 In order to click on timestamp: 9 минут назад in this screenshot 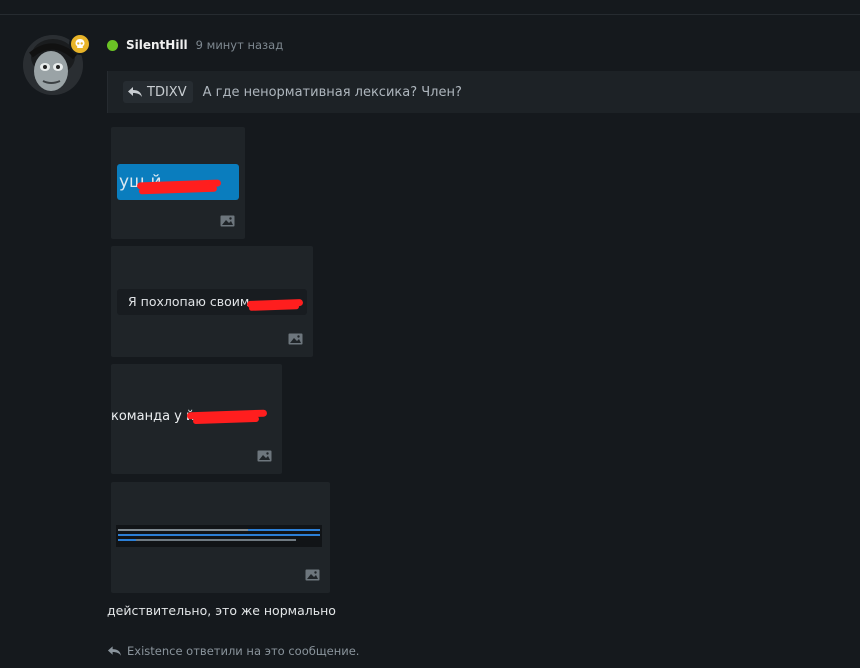, I will do `click(239, 45)`.